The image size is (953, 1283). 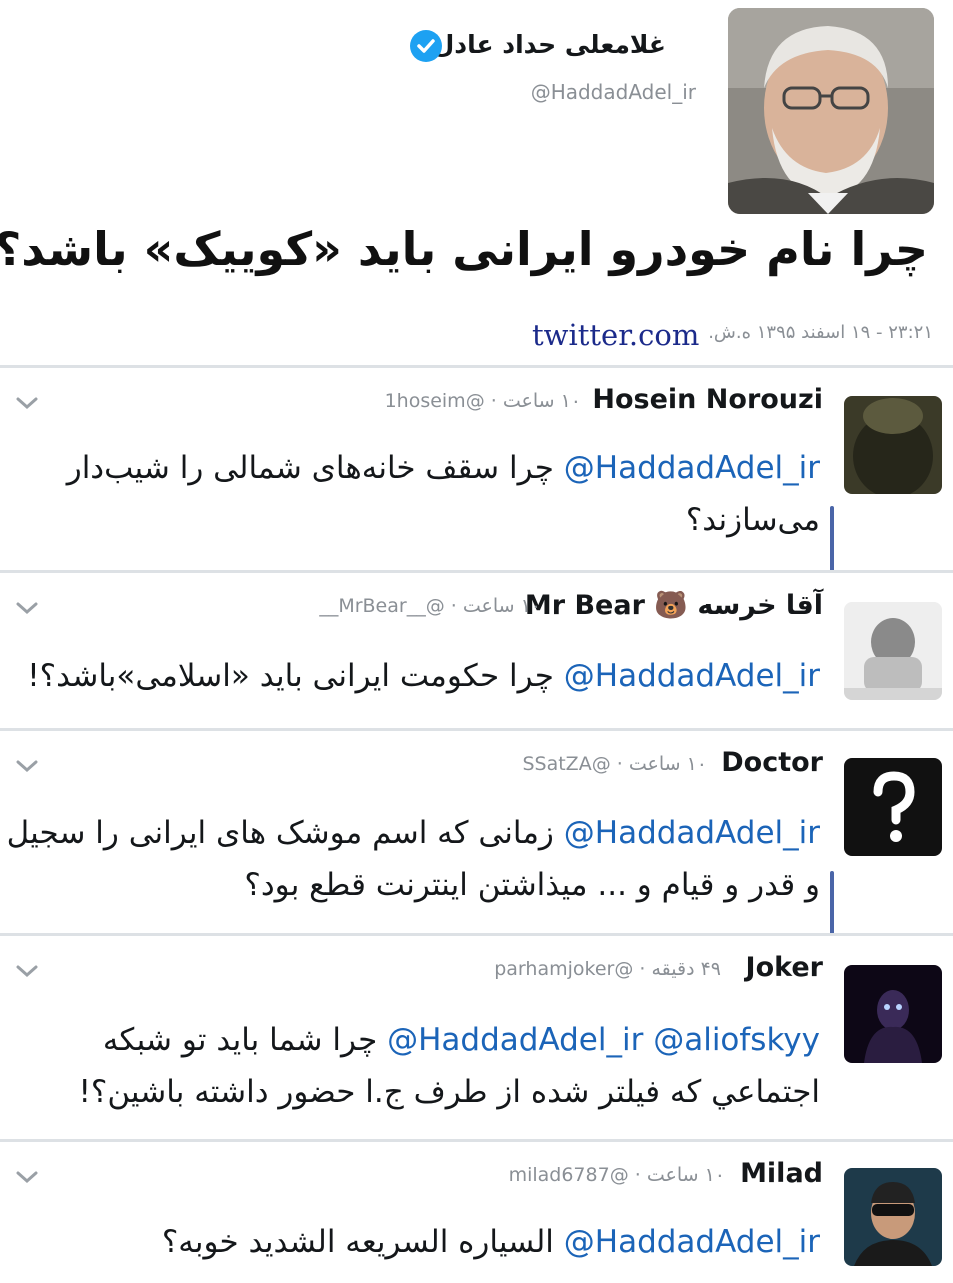 I want to click on reply-handle-time: ۱۰ ساعت · @milad6787, so click(x=616, y=1175).